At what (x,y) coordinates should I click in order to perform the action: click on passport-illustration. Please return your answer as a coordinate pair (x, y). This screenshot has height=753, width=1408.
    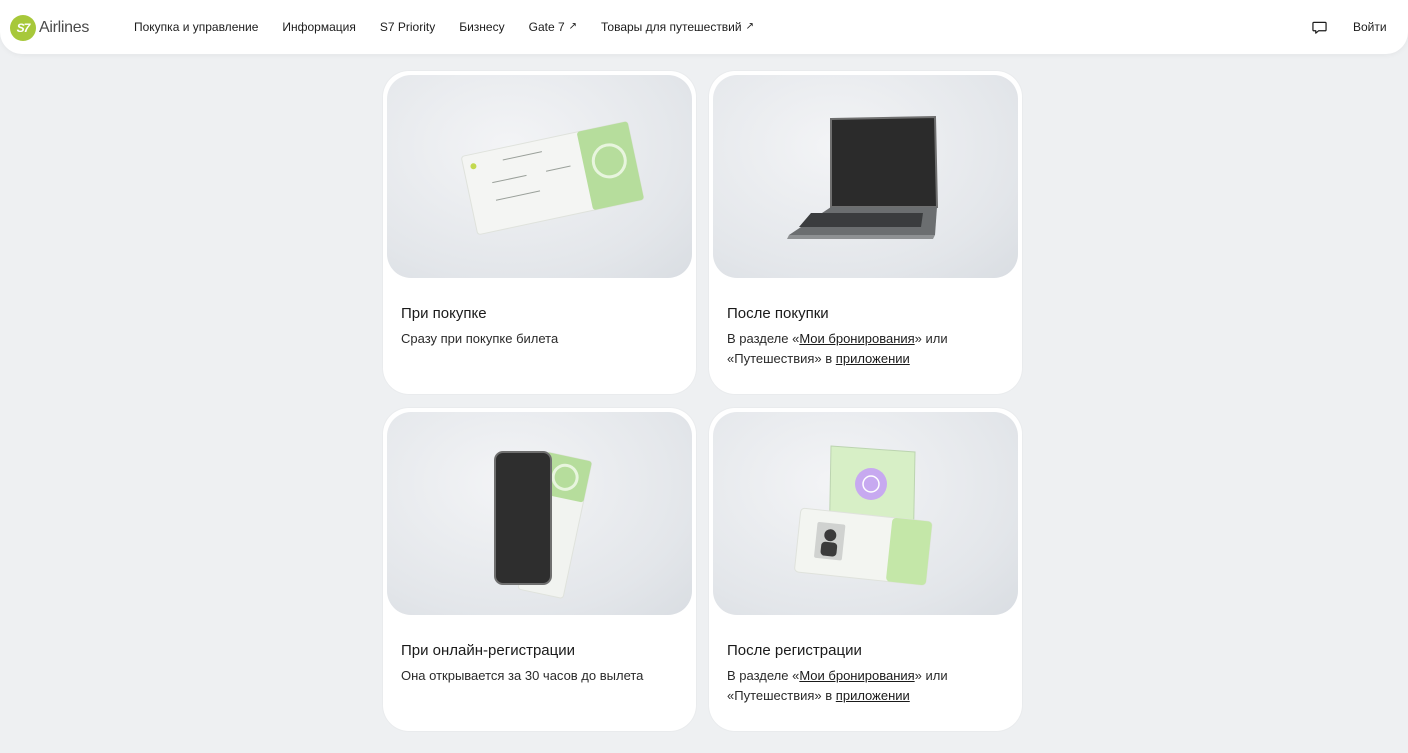
    Looking at the image, I should click on (865, 513).